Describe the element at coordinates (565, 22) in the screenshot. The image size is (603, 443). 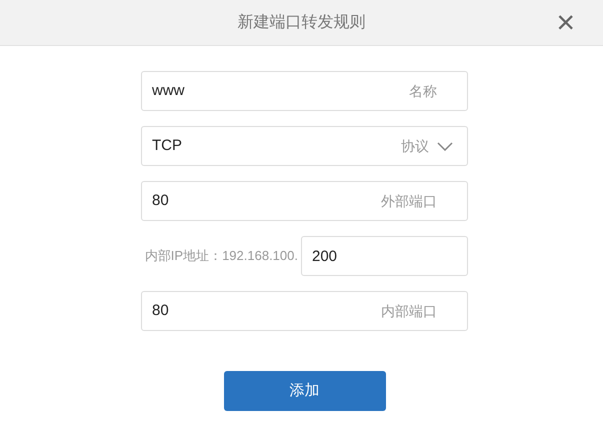
I see `close-button: ×` at that location.